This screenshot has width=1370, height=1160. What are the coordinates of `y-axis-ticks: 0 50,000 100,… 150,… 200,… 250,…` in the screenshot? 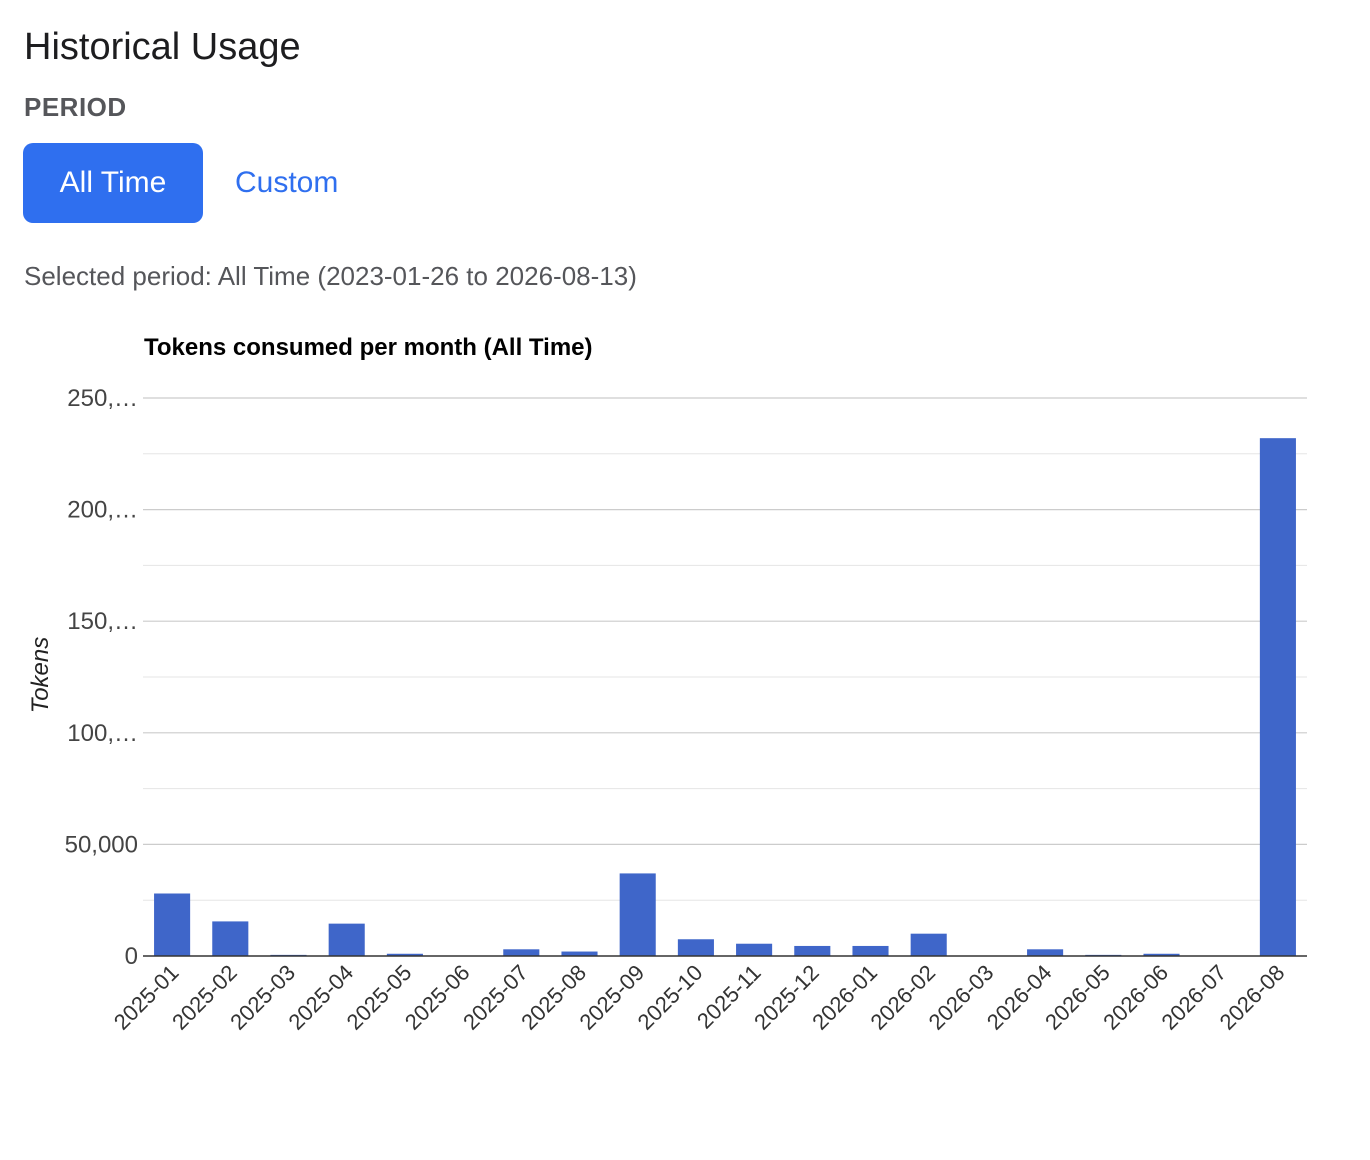 It's located at (101, 677).